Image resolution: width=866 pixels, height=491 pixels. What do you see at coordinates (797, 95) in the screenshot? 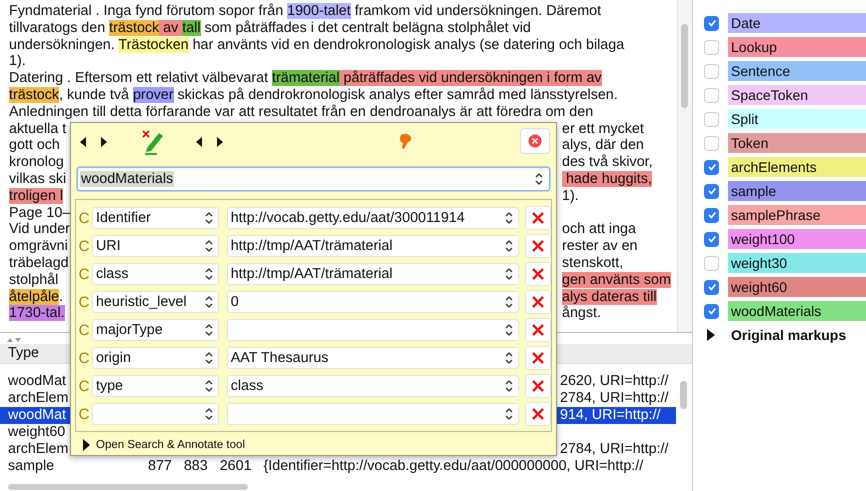
I see `annotation-type-label: SpaceToken` at bounding box center [797, 95].